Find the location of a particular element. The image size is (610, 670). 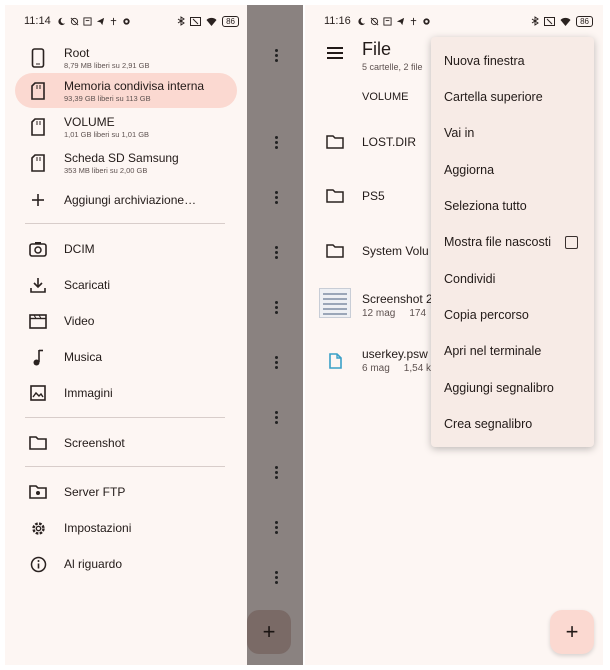

drawer-item-music: Musica is located at coordinates (126, 357).